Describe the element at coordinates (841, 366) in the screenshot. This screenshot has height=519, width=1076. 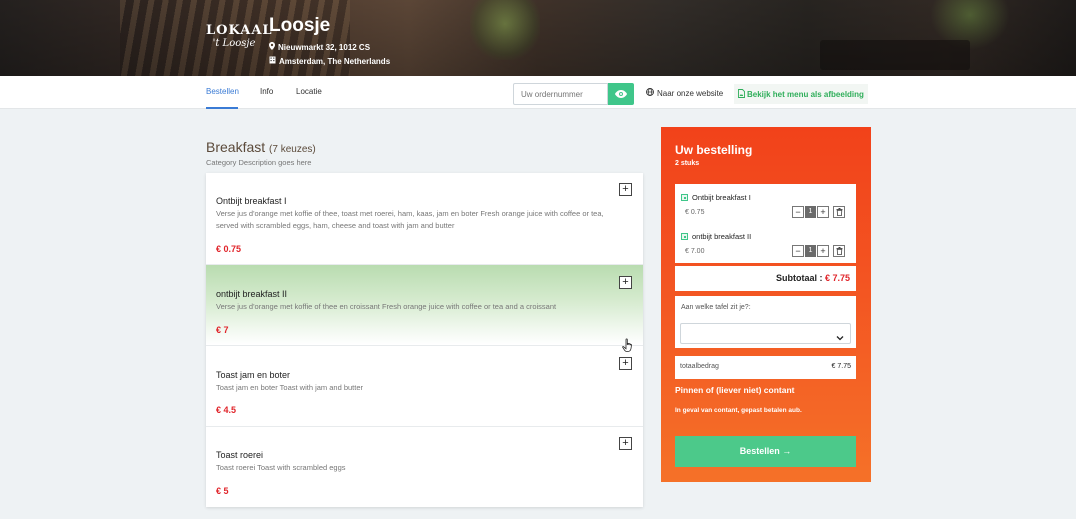
I see `total-value: € 7.75` at that location.